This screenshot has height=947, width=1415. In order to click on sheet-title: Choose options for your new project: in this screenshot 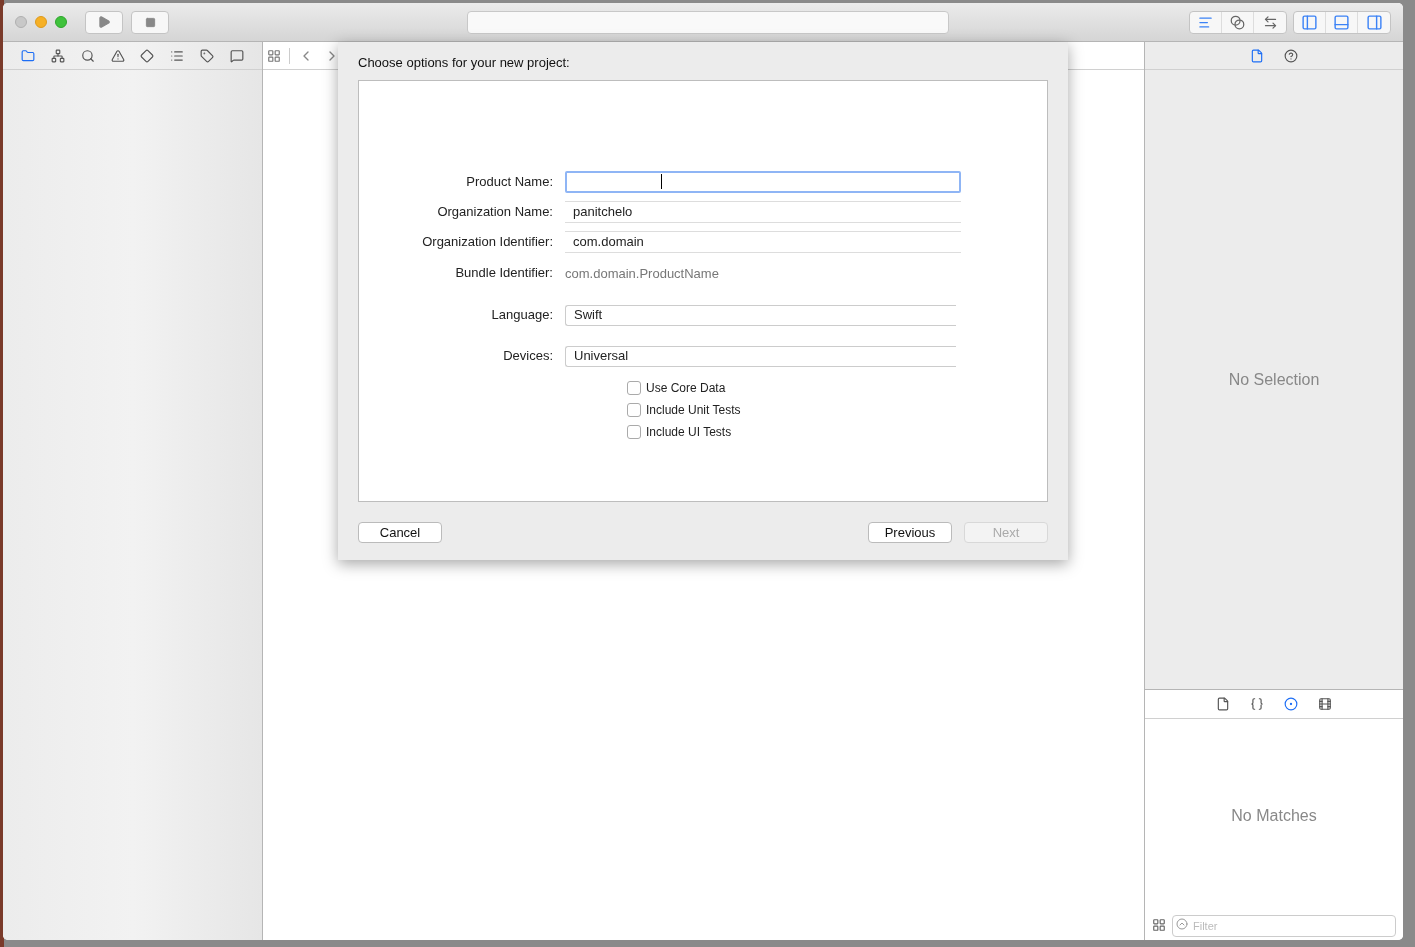, I will do `click(464, 63)`.